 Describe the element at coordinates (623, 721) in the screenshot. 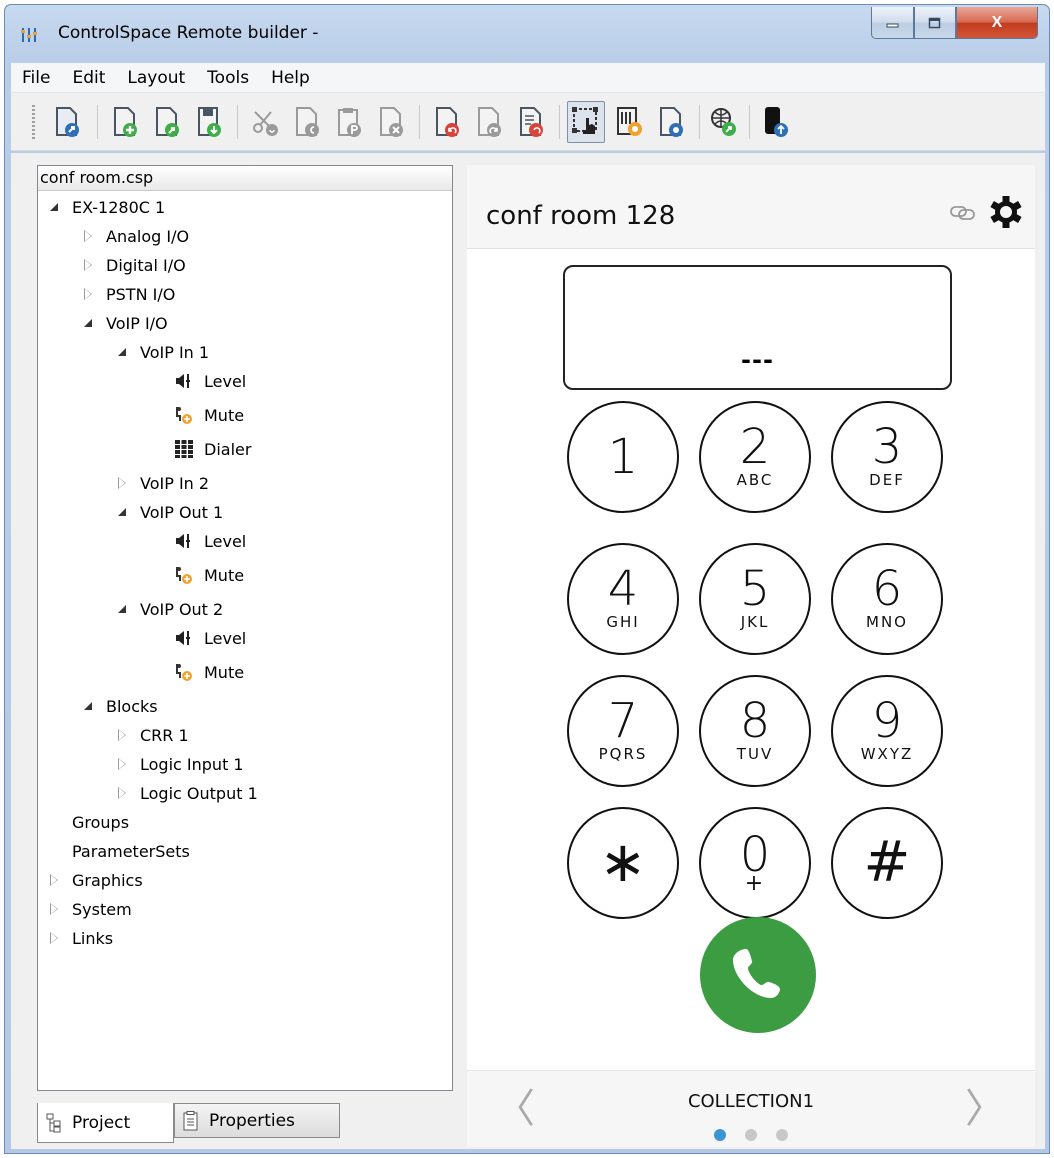

I see `dial-key-digit: 7` at that location.